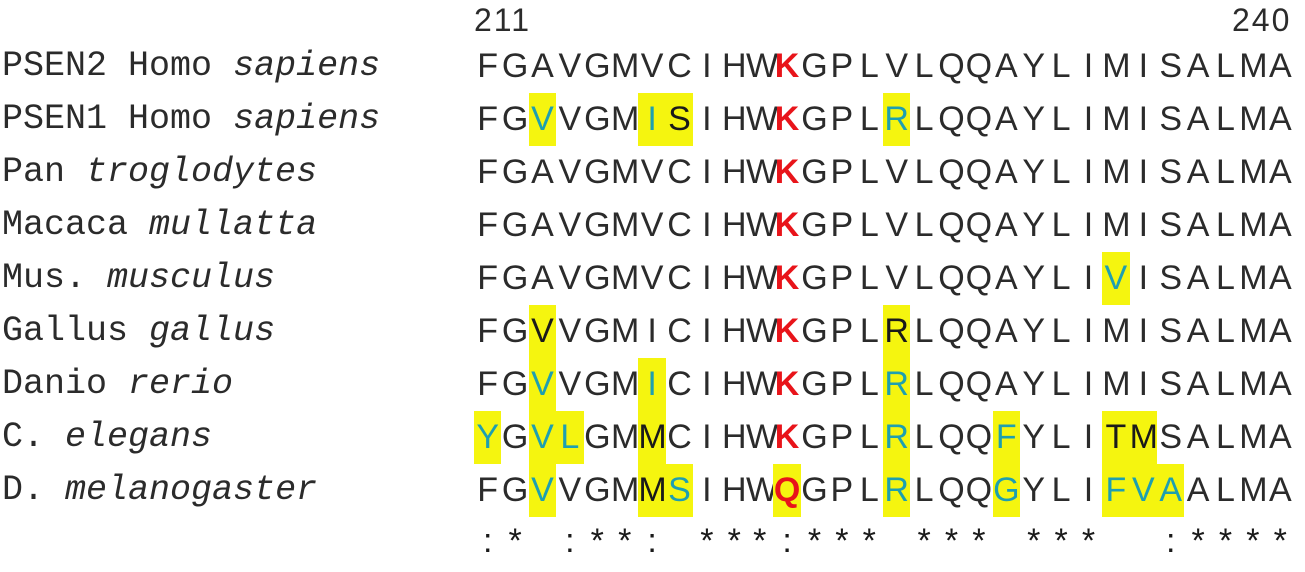 The image size is (1305, 572). I want to click on species-name: PSEN2 Homo sapiens, so click(191, 66).